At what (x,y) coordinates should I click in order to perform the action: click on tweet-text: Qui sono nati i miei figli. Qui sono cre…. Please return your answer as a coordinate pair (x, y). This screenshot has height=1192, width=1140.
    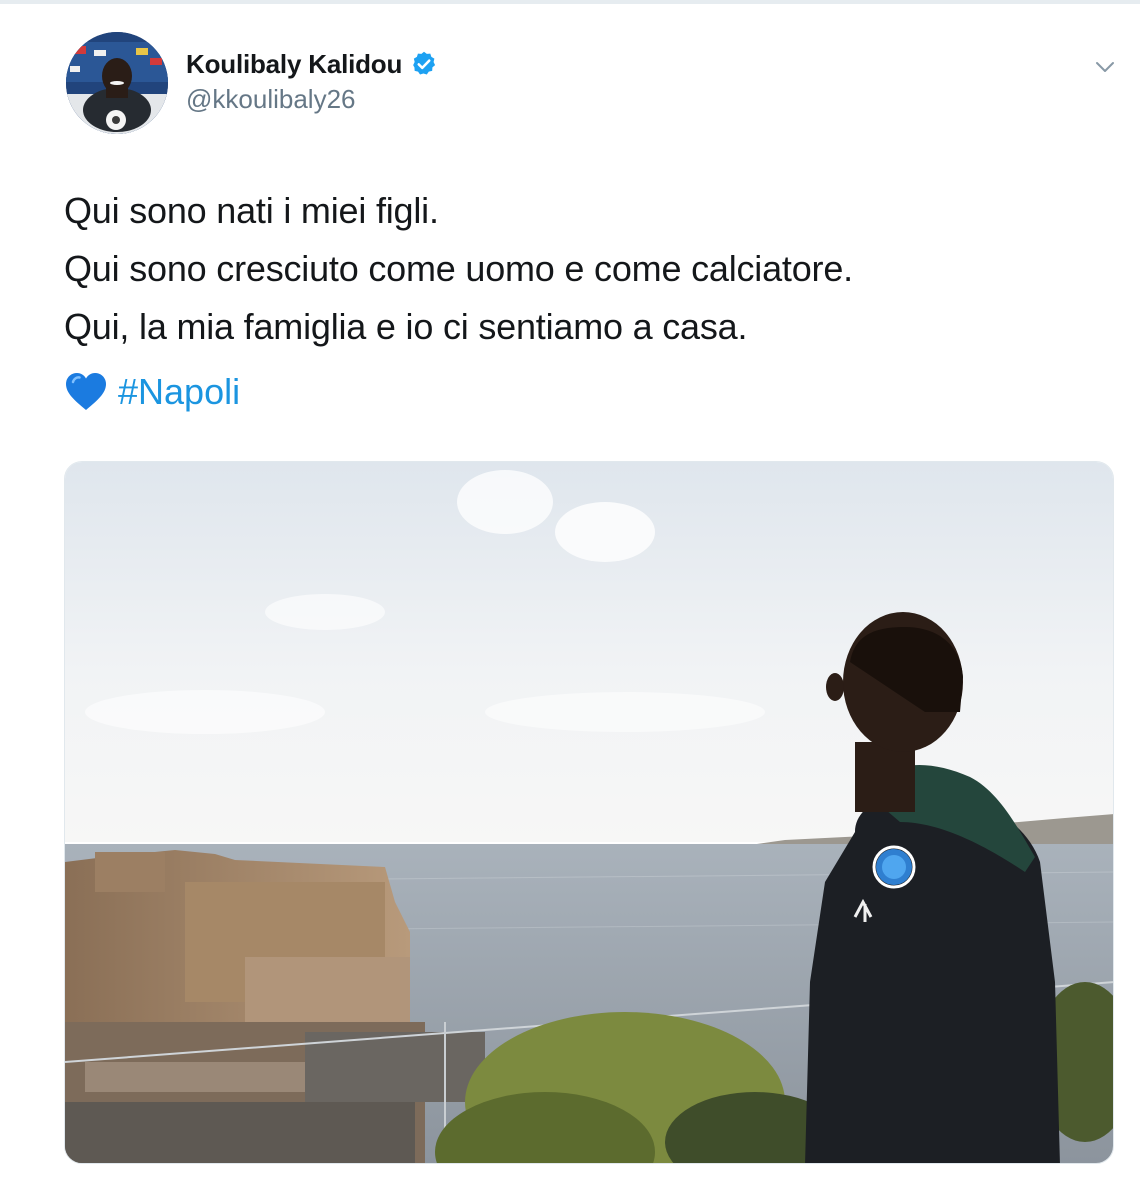
    Looking at the image, I should click on (574, 269).